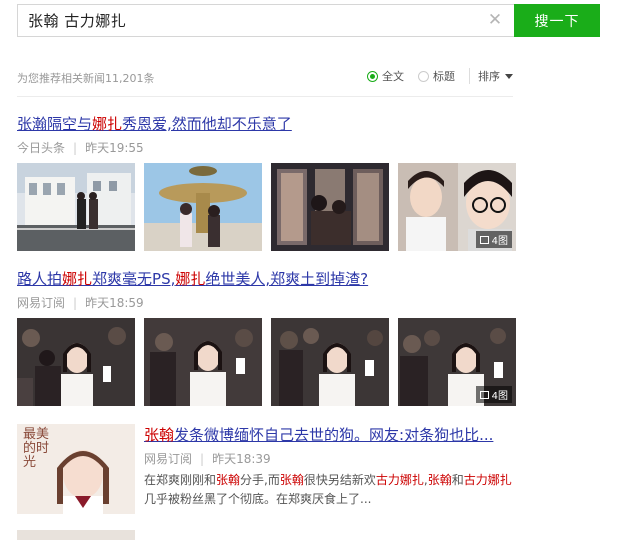 Image resolution: width=640 pixels, height=540 pixels. I want to click on radio-unselected-icon, so click(423, 76).